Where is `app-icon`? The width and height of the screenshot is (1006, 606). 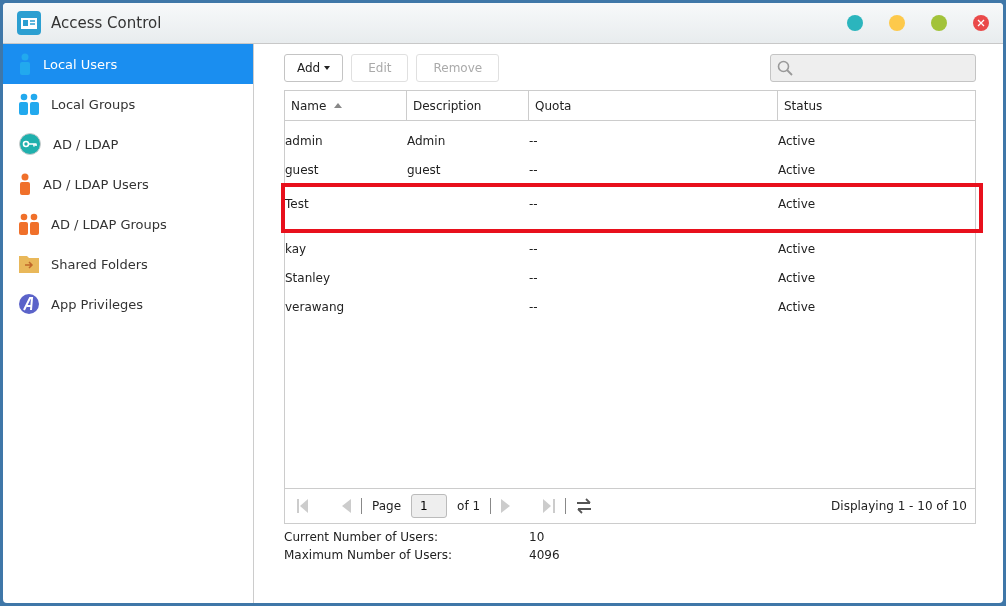
app-icon is located at coordinates (29, 304).